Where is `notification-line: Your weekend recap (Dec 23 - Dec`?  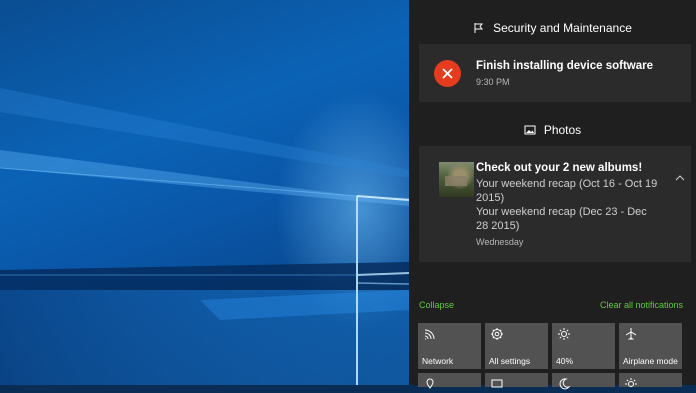 notification-line: Your weekend recap (Dec 23 - Dec is located at coordinates (561, 212).